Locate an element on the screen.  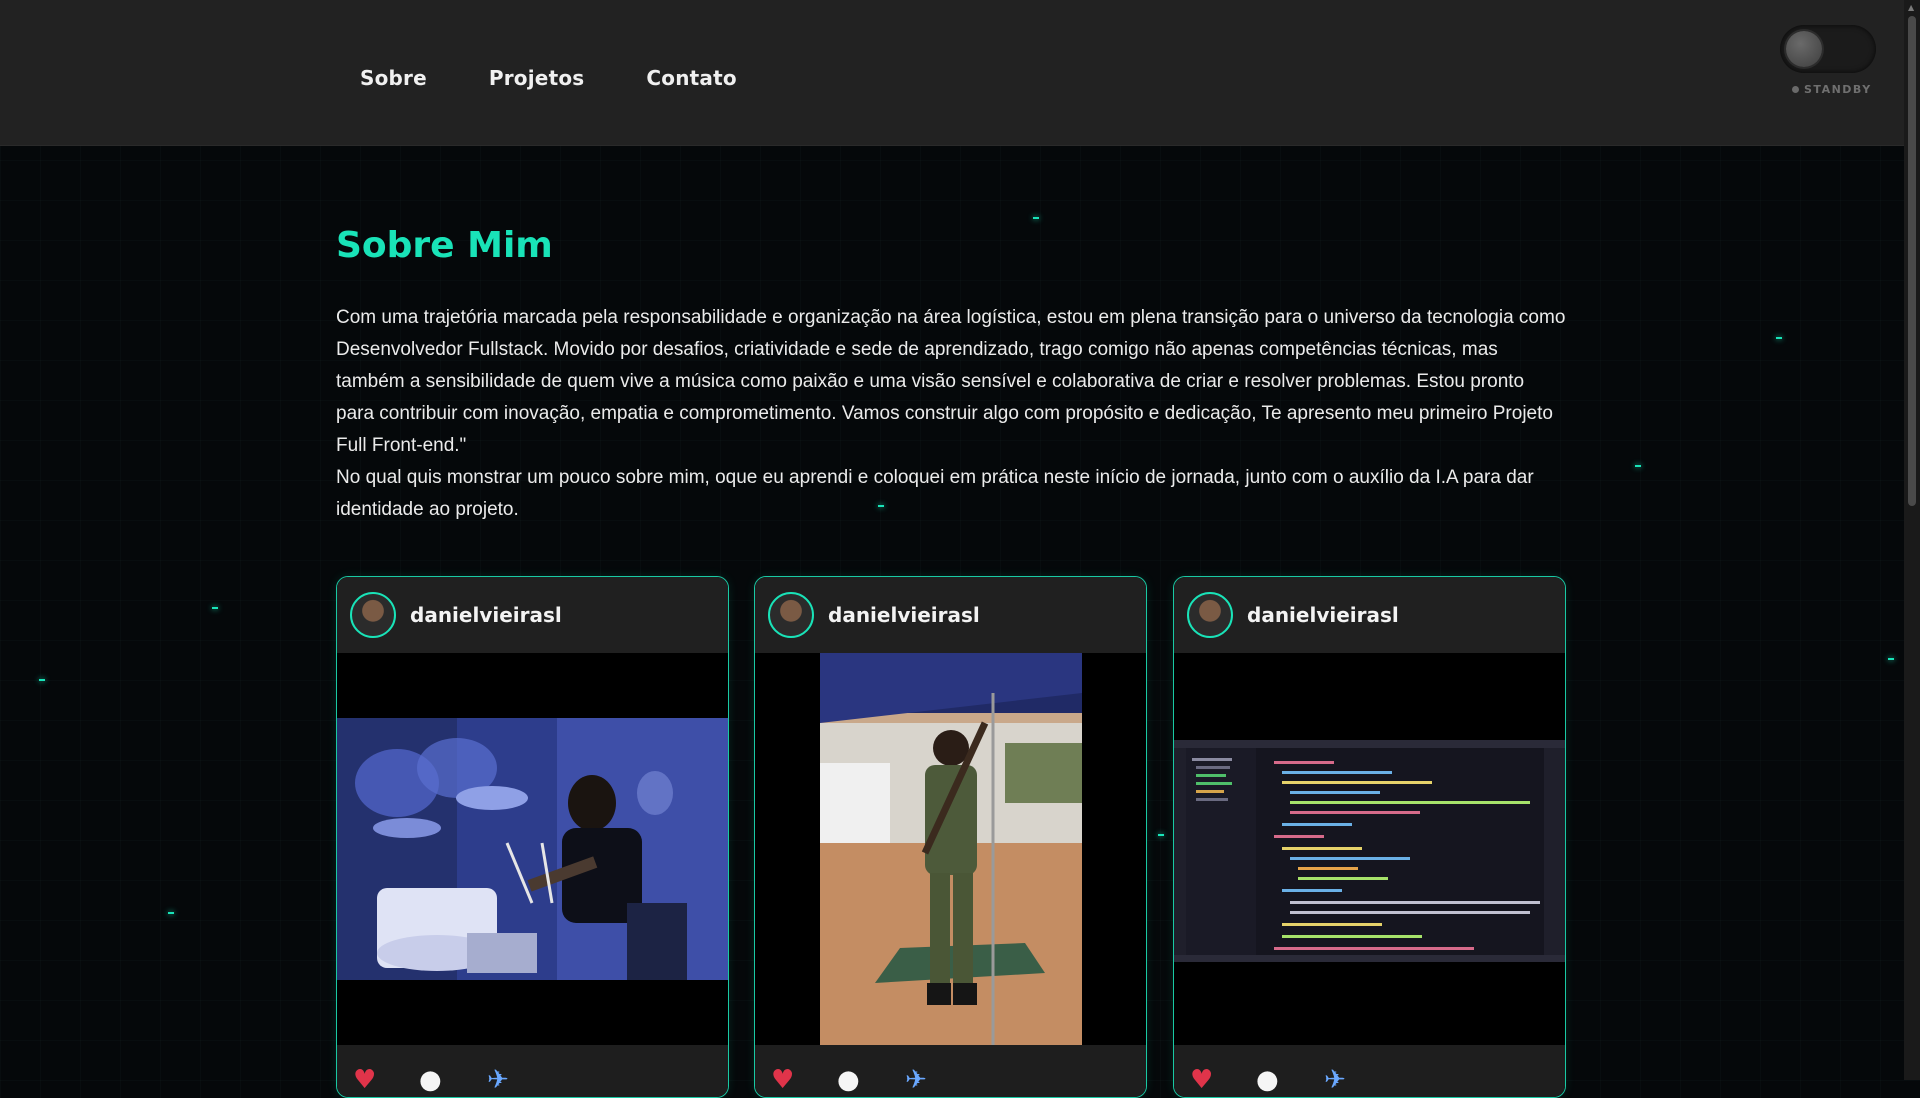
post-image-soldier is located at coordinates (950, 849).